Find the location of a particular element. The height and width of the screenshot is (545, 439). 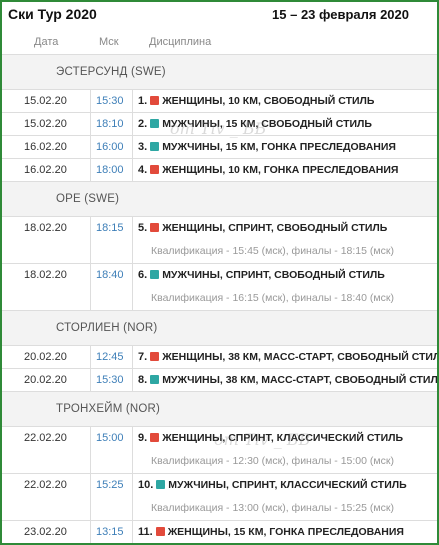

column-header-msk: Мск is located at coordinates (109, 42).